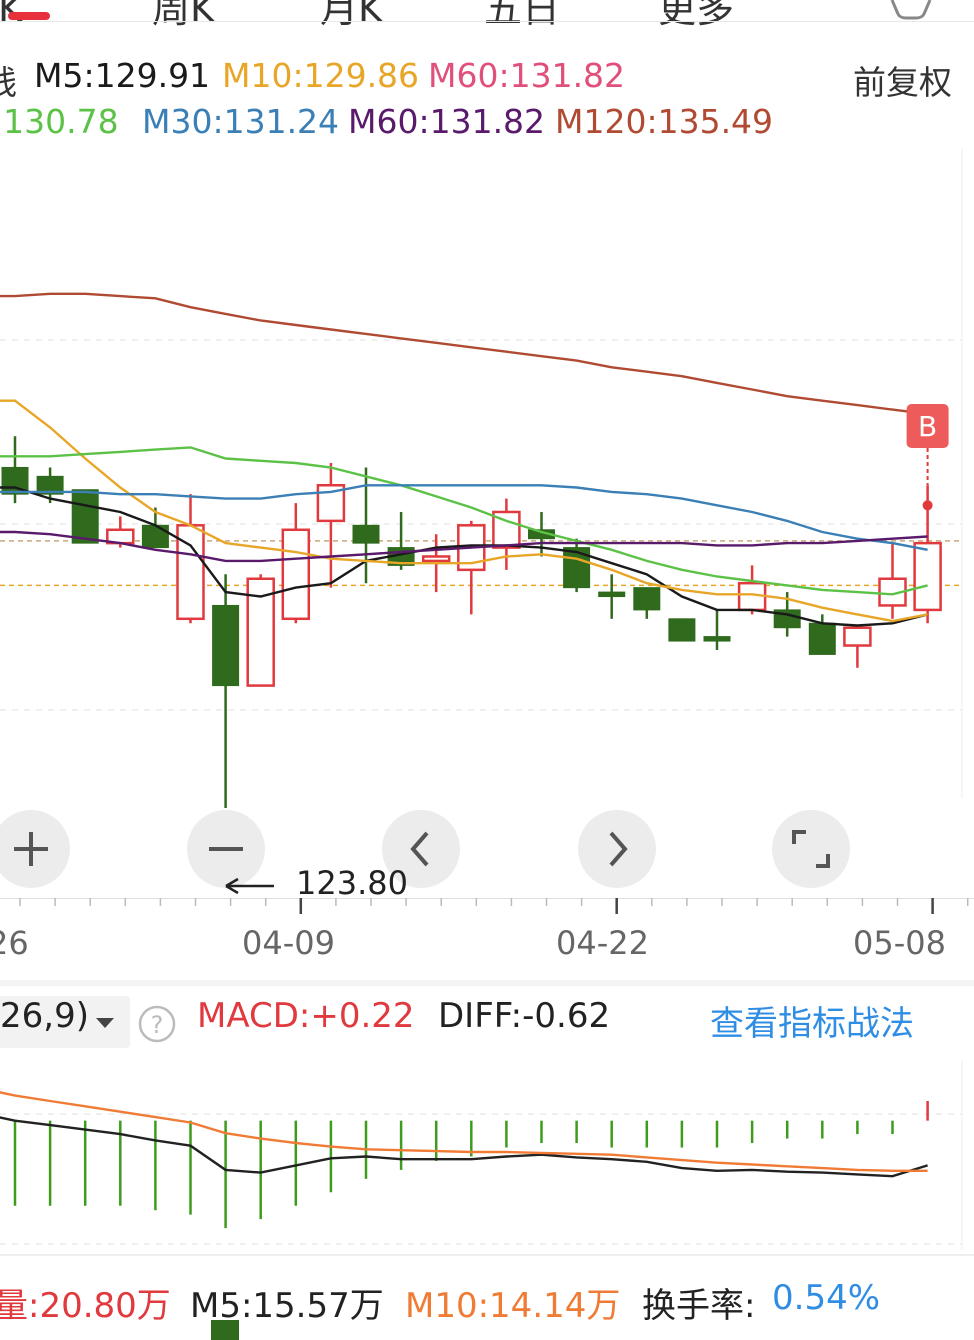 The height and width of the screenshot is (1340, 974). I want to click on turnover-label: 换手率:, so click(699, 1306).